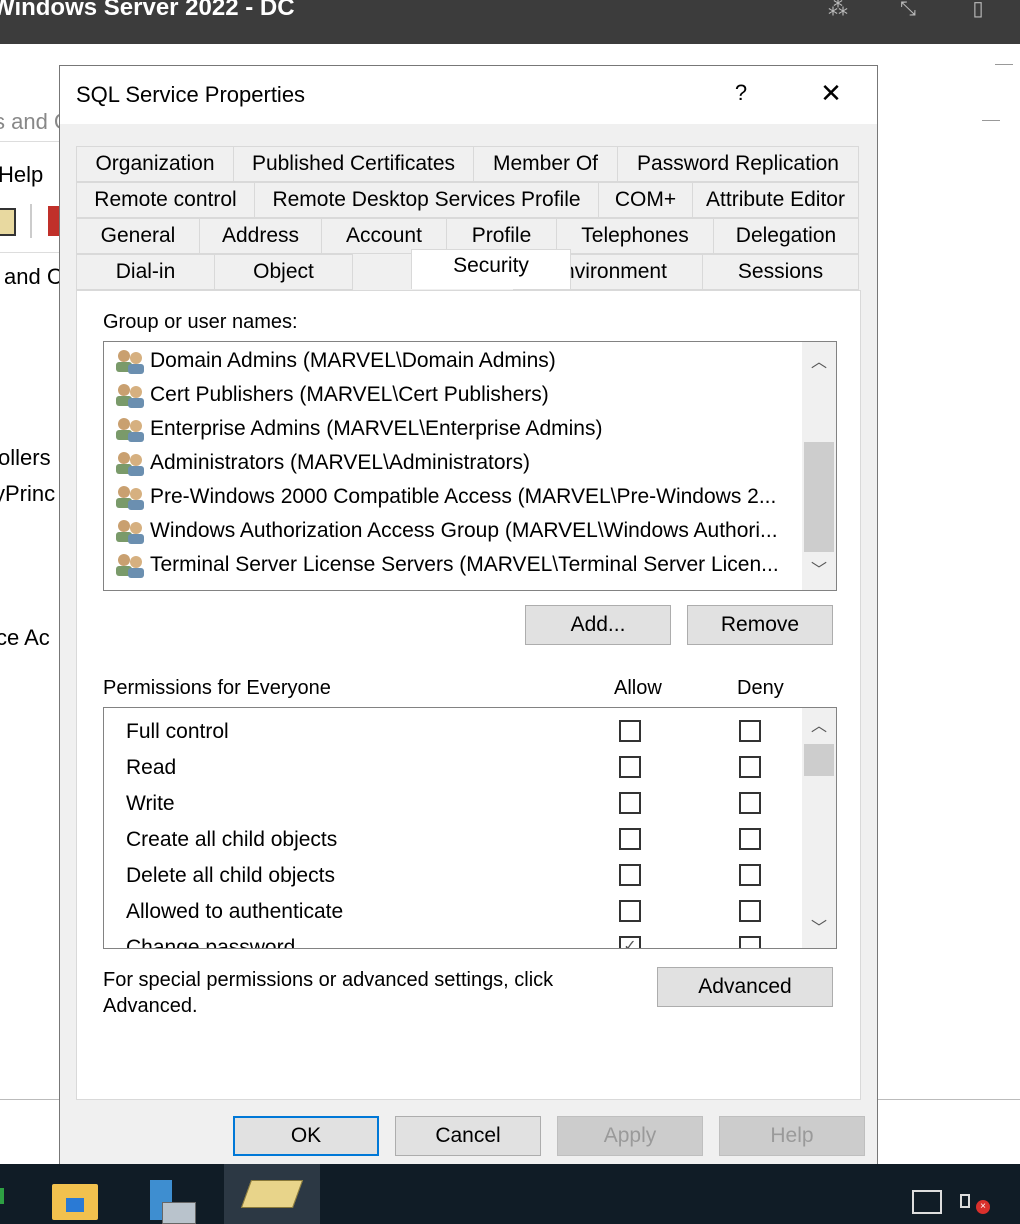  What do you see at coordinates (545, 164) in the screenshot?
I see `tab-member-of: Member Of` at bounding box center [545, 164].